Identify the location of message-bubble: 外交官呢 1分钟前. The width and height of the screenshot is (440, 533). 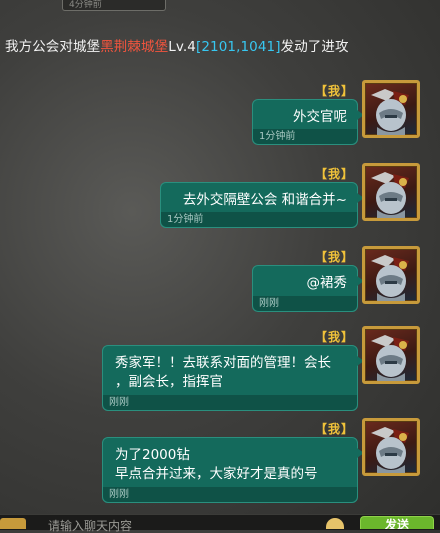
(308, 122).